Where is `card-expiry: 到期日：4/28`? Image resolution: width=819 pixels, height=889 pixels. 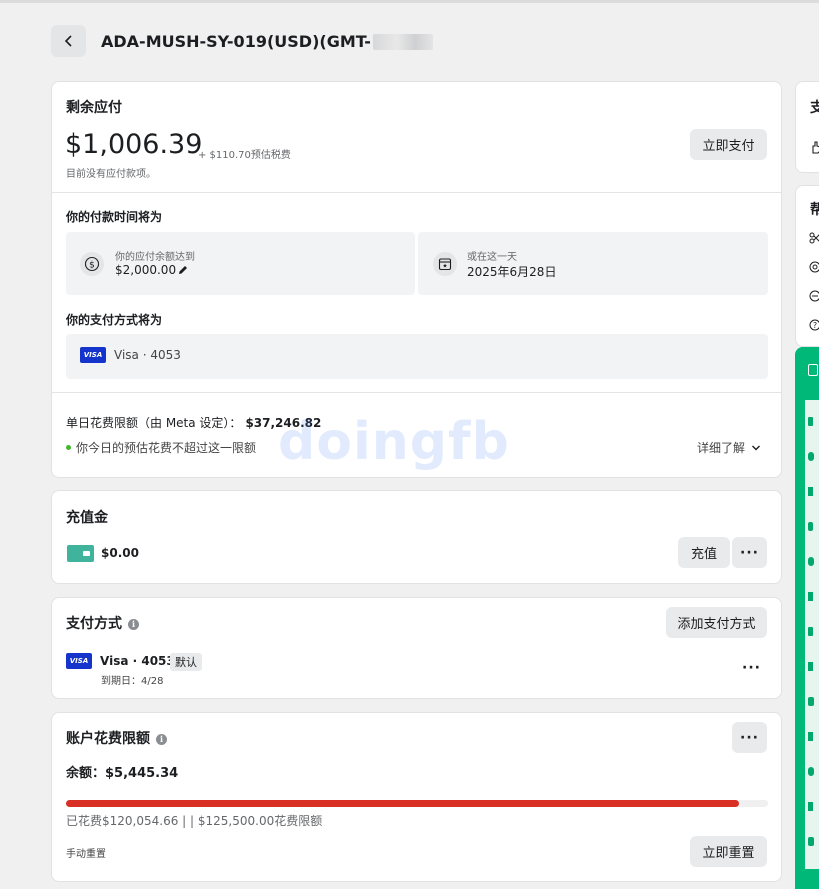 card-expiry: 到期日：4/28 is located at coordinates (132, 681).